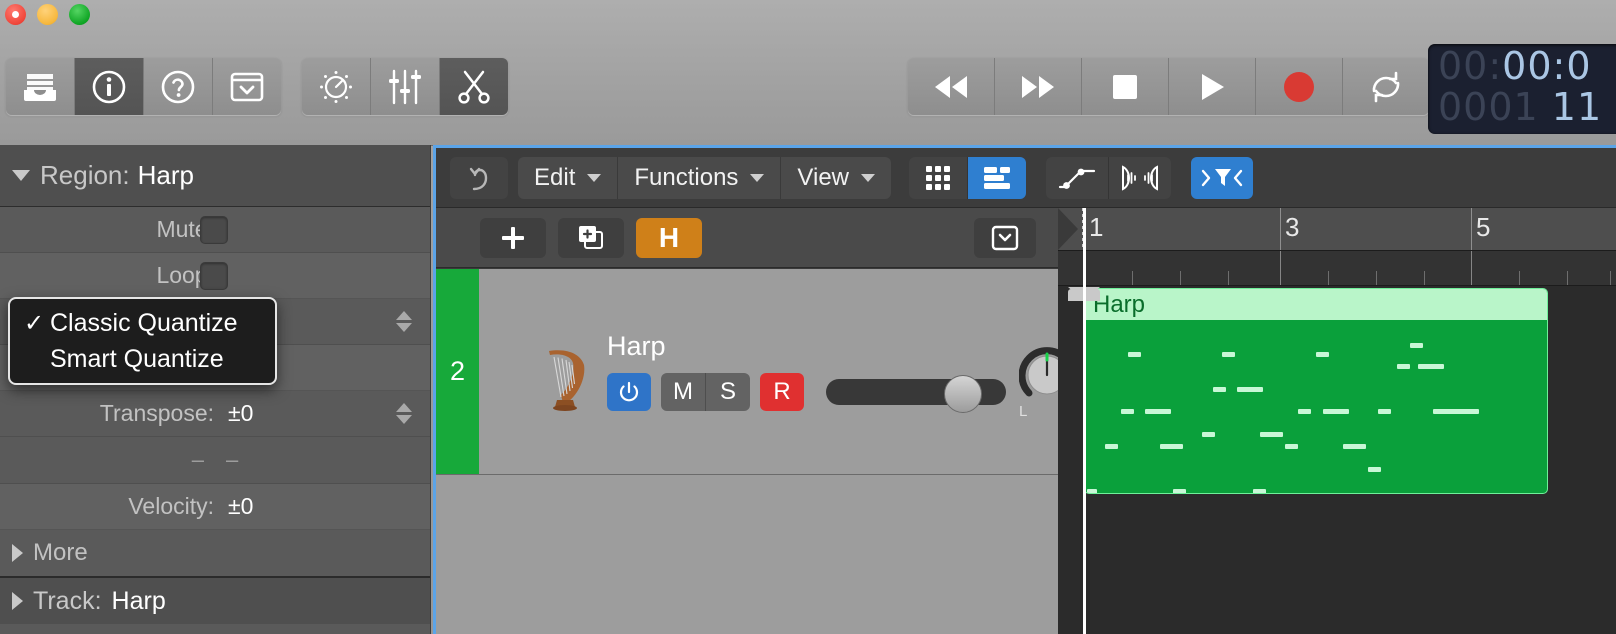  I want to click on menu-edit: Edit, so click(568, 177).